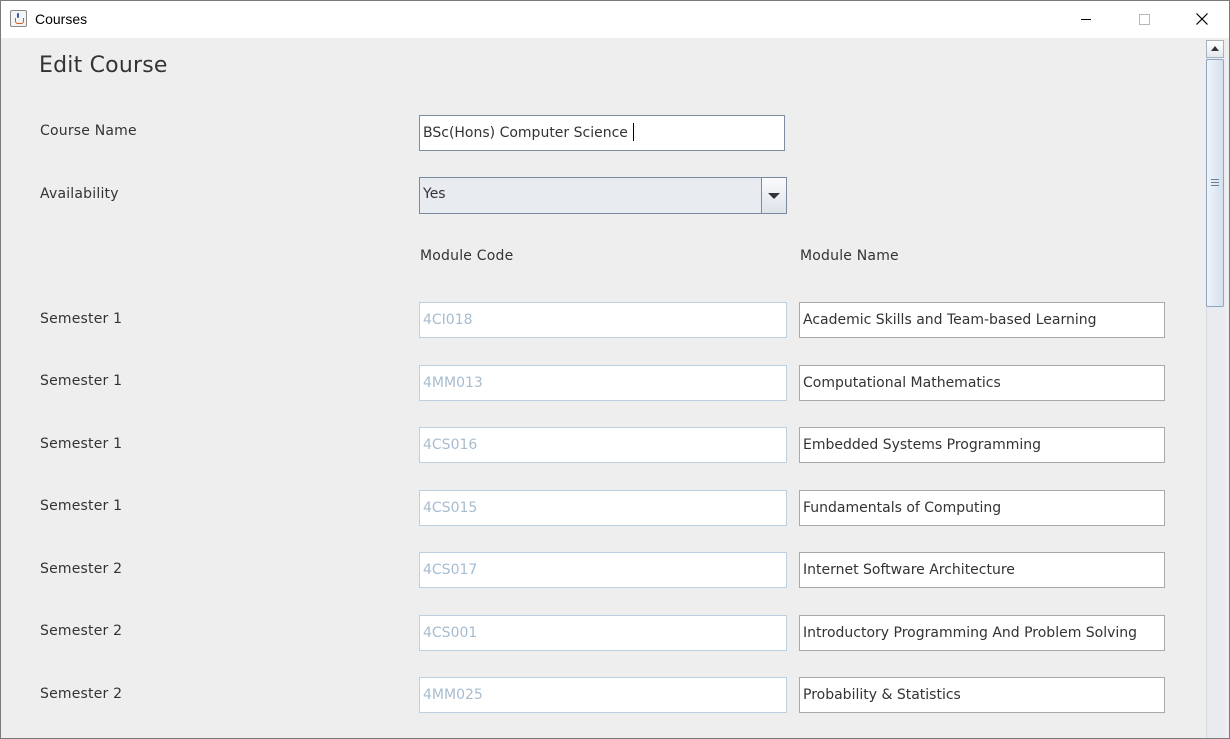  What do you see at coordinates (79, 194) in the screenshot?
I see `availability-label: Availability` at bounding box center [79, 194].